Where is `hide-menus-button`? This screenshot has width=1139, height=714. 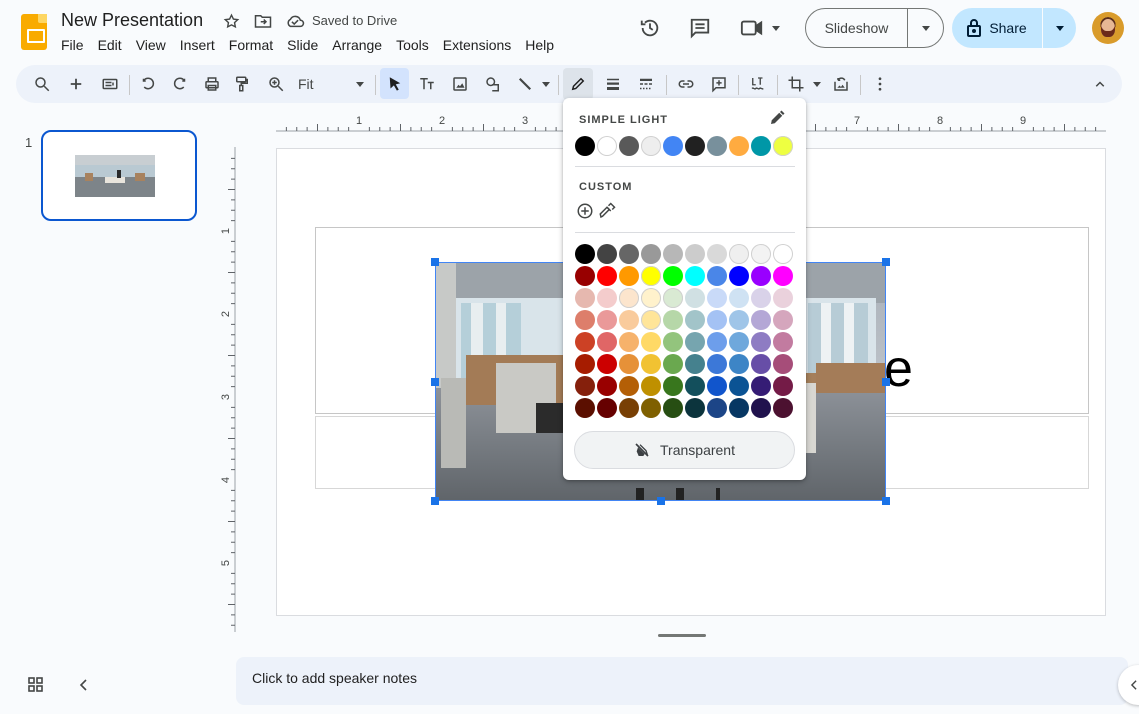
hide-menus-button is located at coordinates (1100, 84).